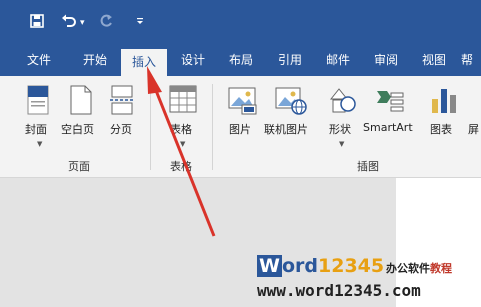 The width and height of the screenshot is (481, 307). Describe the element at coordinates (240, 22) in the screenshot. I see `title-bar: ▾` at that location.